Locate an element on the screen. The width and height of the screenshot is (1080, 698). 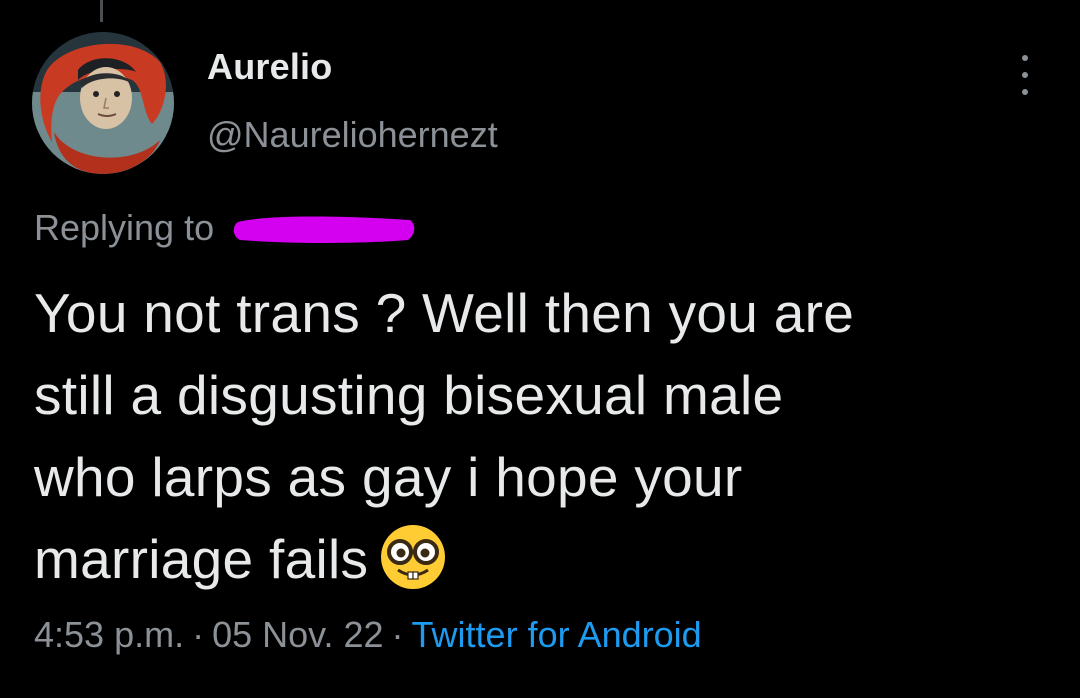
avatar-image is located at coordinates (103, 103).